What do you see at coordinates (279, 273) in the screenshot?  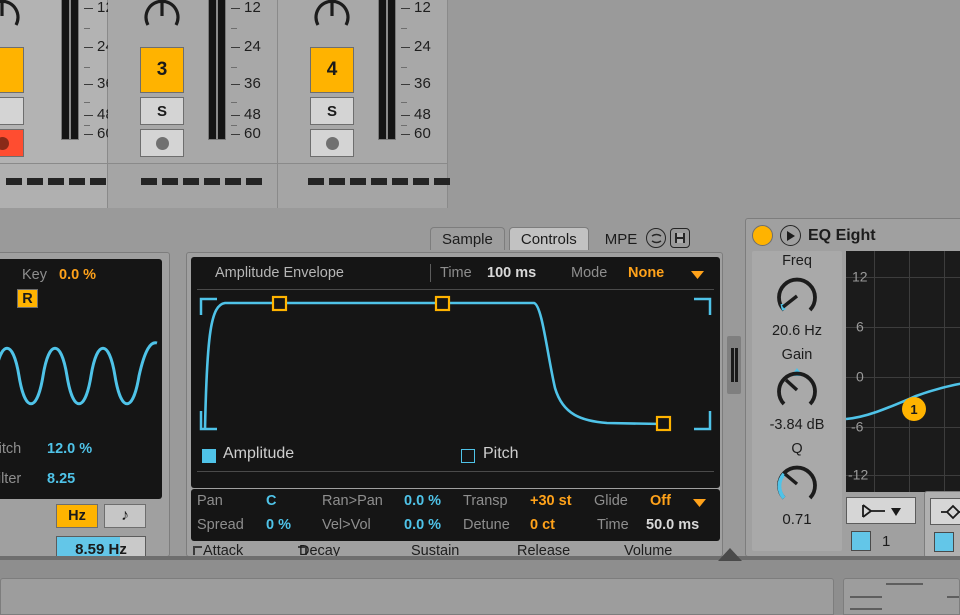 I see `envelope-title: Amplitude Envelope` at bounding box center [279, 273].